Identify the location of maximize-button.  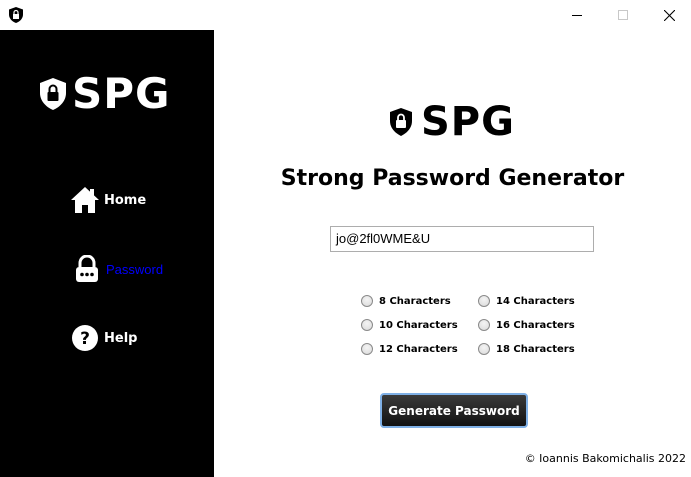
(623, 15).